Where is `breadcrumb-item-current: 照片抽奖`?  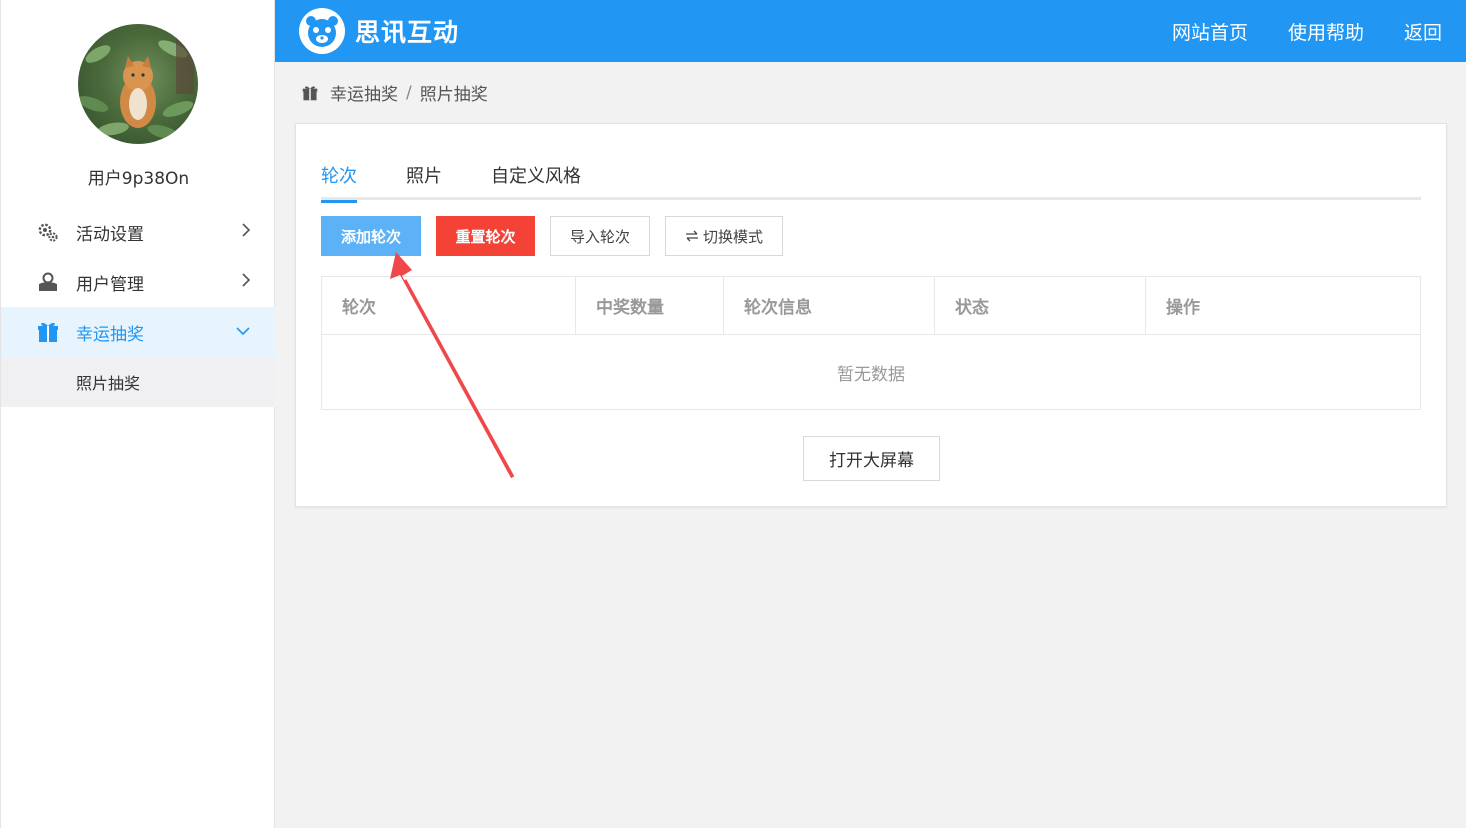
breadcrumb-item-current: 照片抽奖 is located at coordinates (453, 95).